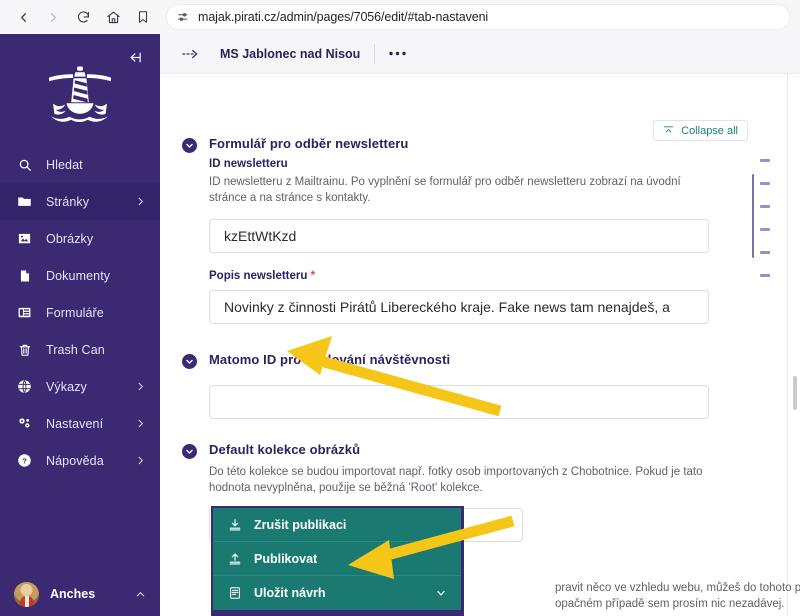 This screenshot has width=800, height=616. Describe the element at coordinates (795, 345) in the screenshot. I see `scrollbar` at that location.